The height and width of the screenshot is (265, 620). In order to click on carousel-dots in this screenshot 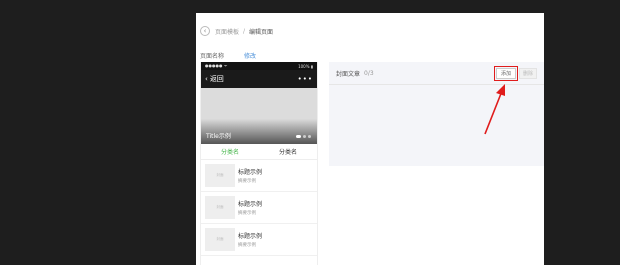, I will do `click(303, 136)`.